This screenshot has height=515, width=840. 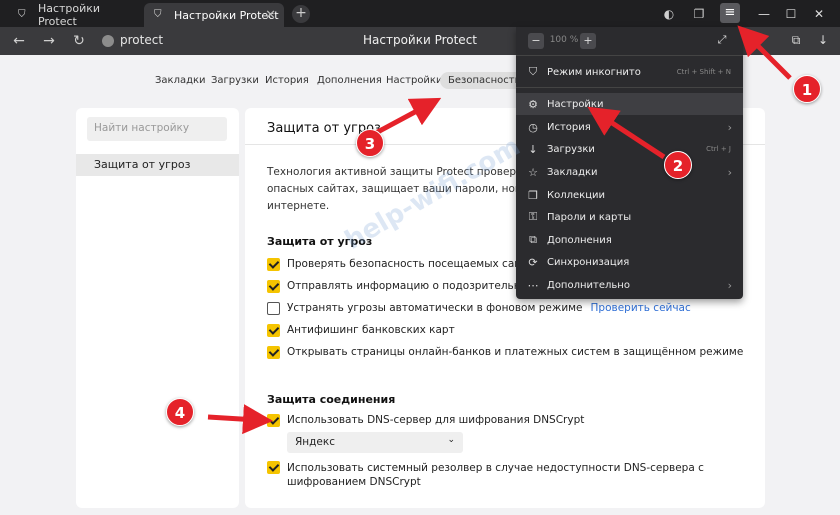 What do you see at coordinates (414, 80) in the screenshot?
I see `nav-settings: Настройки` at bounding box center [414, 80].